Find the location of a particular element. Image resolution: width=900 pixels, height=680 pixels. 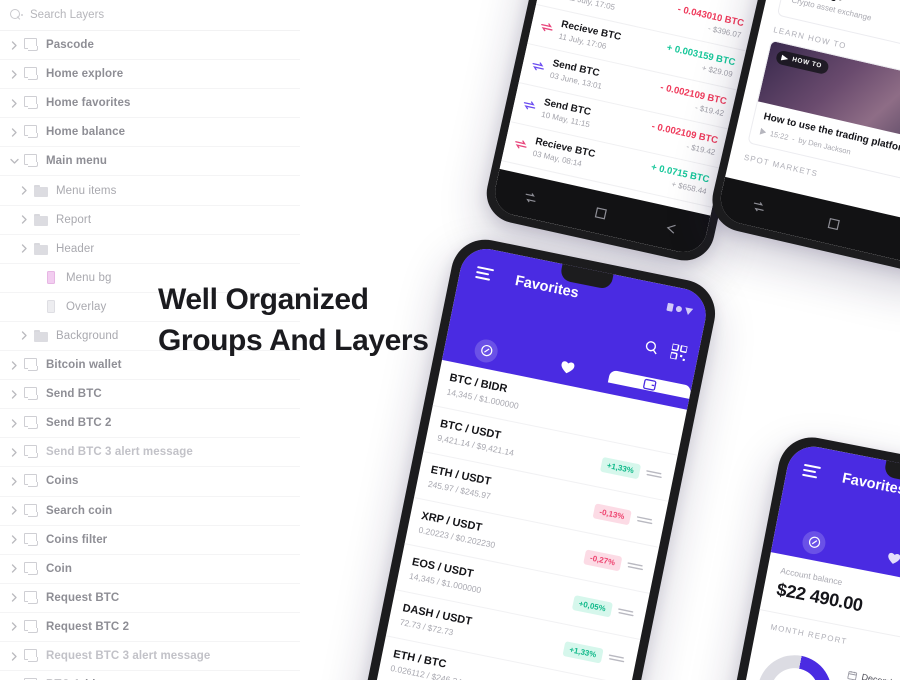

layer-label: Coin is located at coordinates (59, 568).